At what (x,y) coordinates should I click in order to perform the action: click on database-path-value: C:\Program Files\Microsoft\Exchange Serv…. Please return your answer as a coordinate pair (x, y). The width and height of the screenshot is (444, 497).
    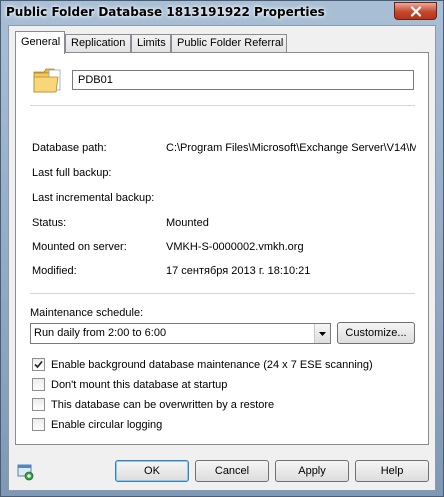
    Looking at the image, I should click on (291, 148).